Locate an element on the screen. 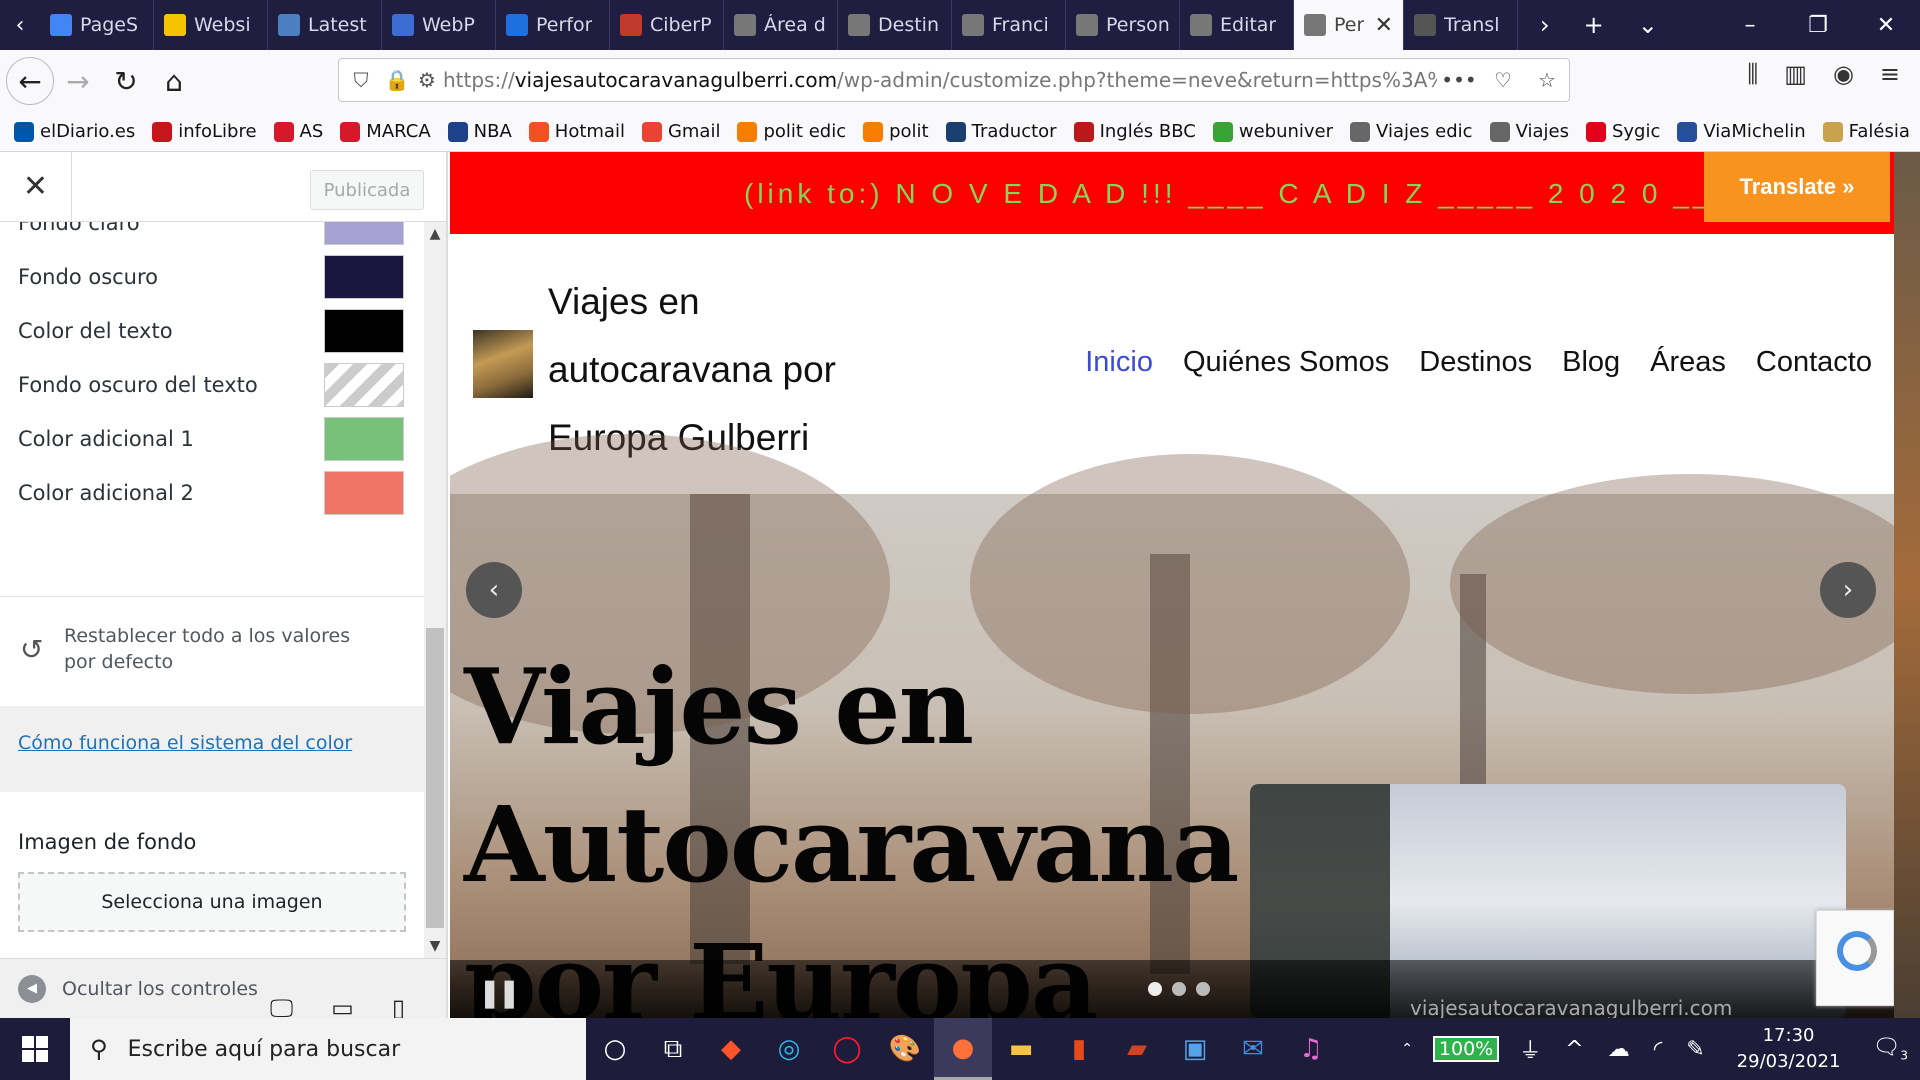 This screenshot has width=1920, height=1080. sidebar-icon: ▥ is located at coordinates (1795, 74).